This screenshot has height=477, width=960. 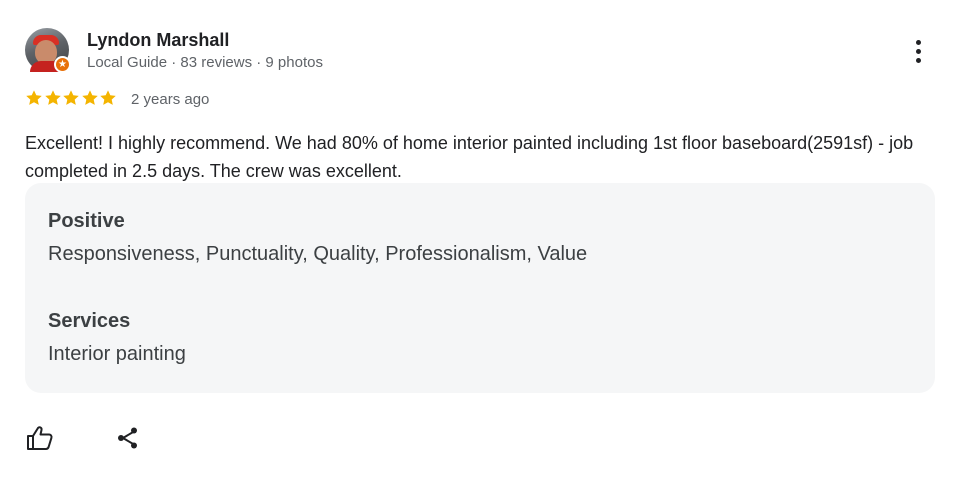 What do you see at coordinates (48, 50) in the screenshot?
I see `avatar: ★` at bounding box center [48, 50].